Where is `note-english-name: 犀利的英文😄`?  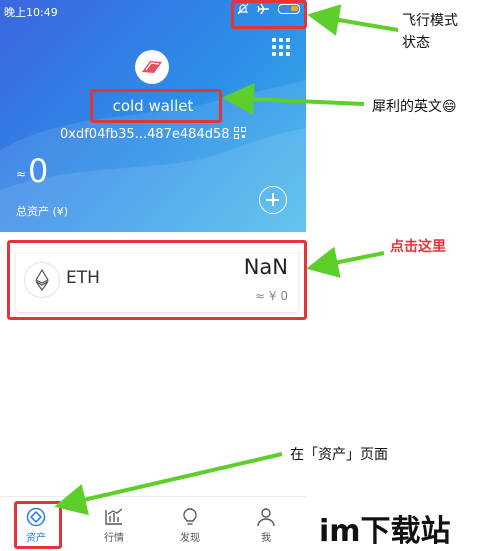 note-english-name: 犀利的英文😄 is located at coordinates (414, 107).